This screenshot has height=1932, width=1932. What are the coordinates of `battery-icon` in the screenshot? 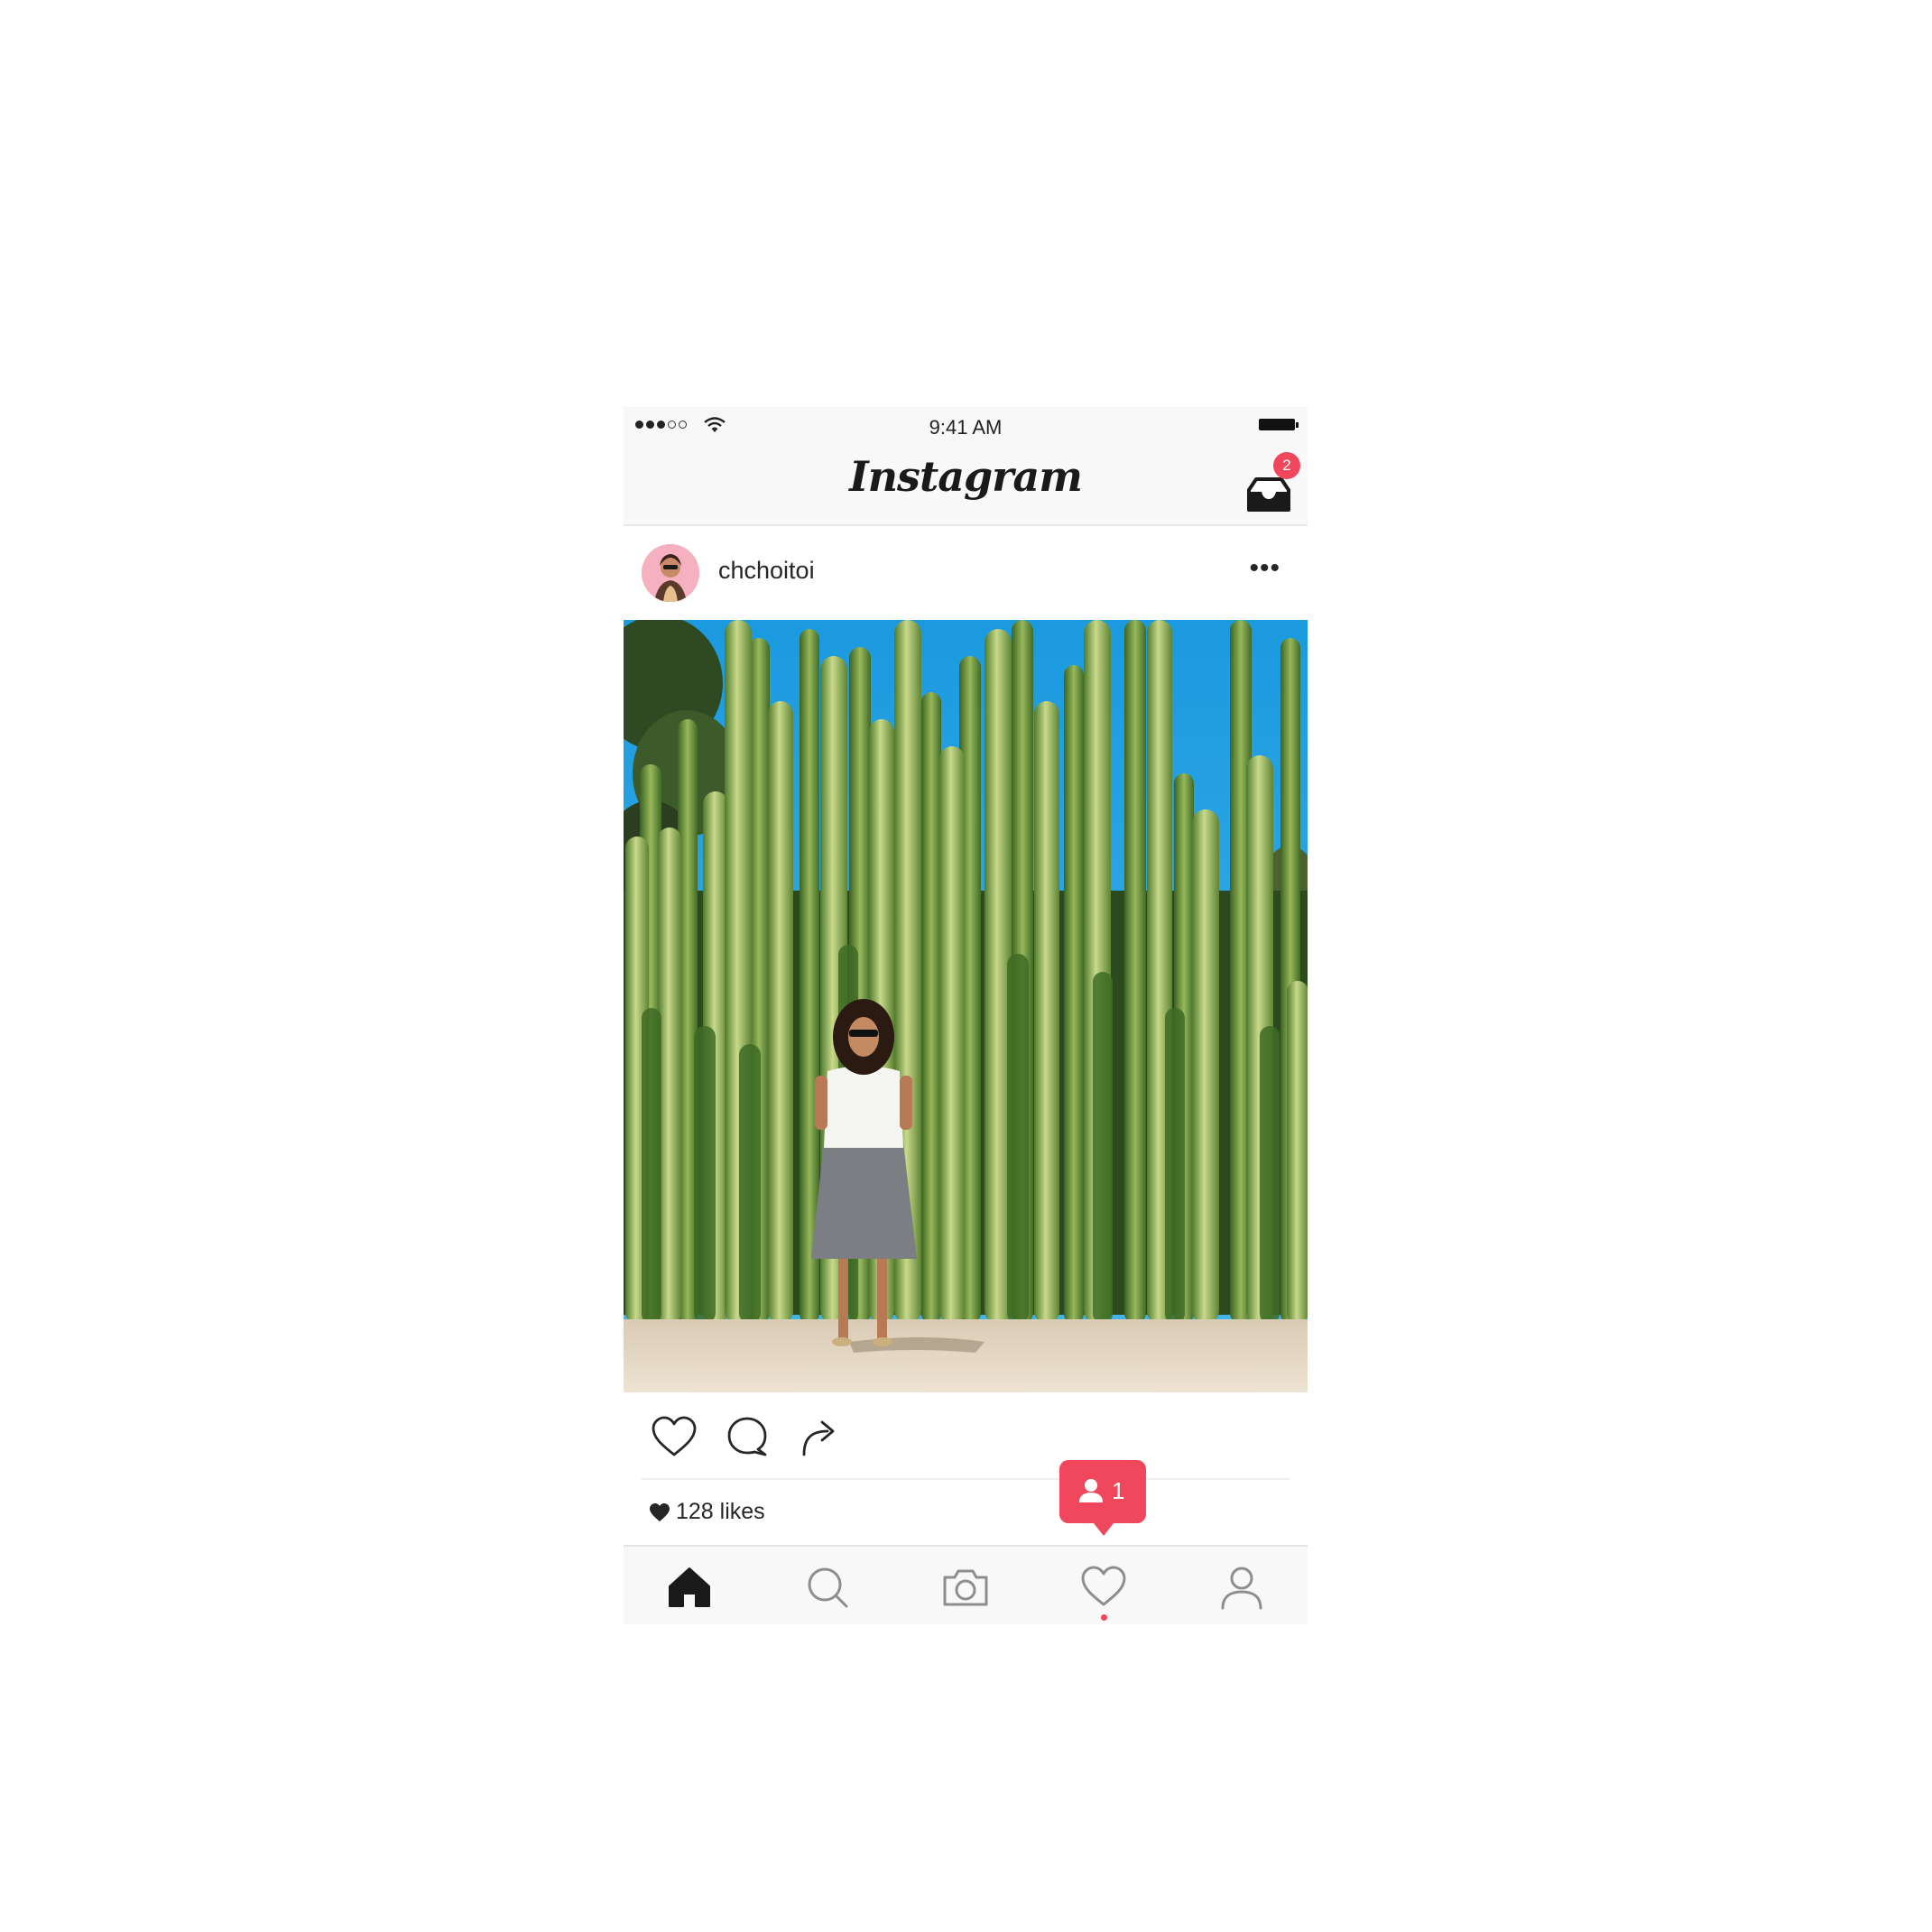 It's located at (1279, 424).